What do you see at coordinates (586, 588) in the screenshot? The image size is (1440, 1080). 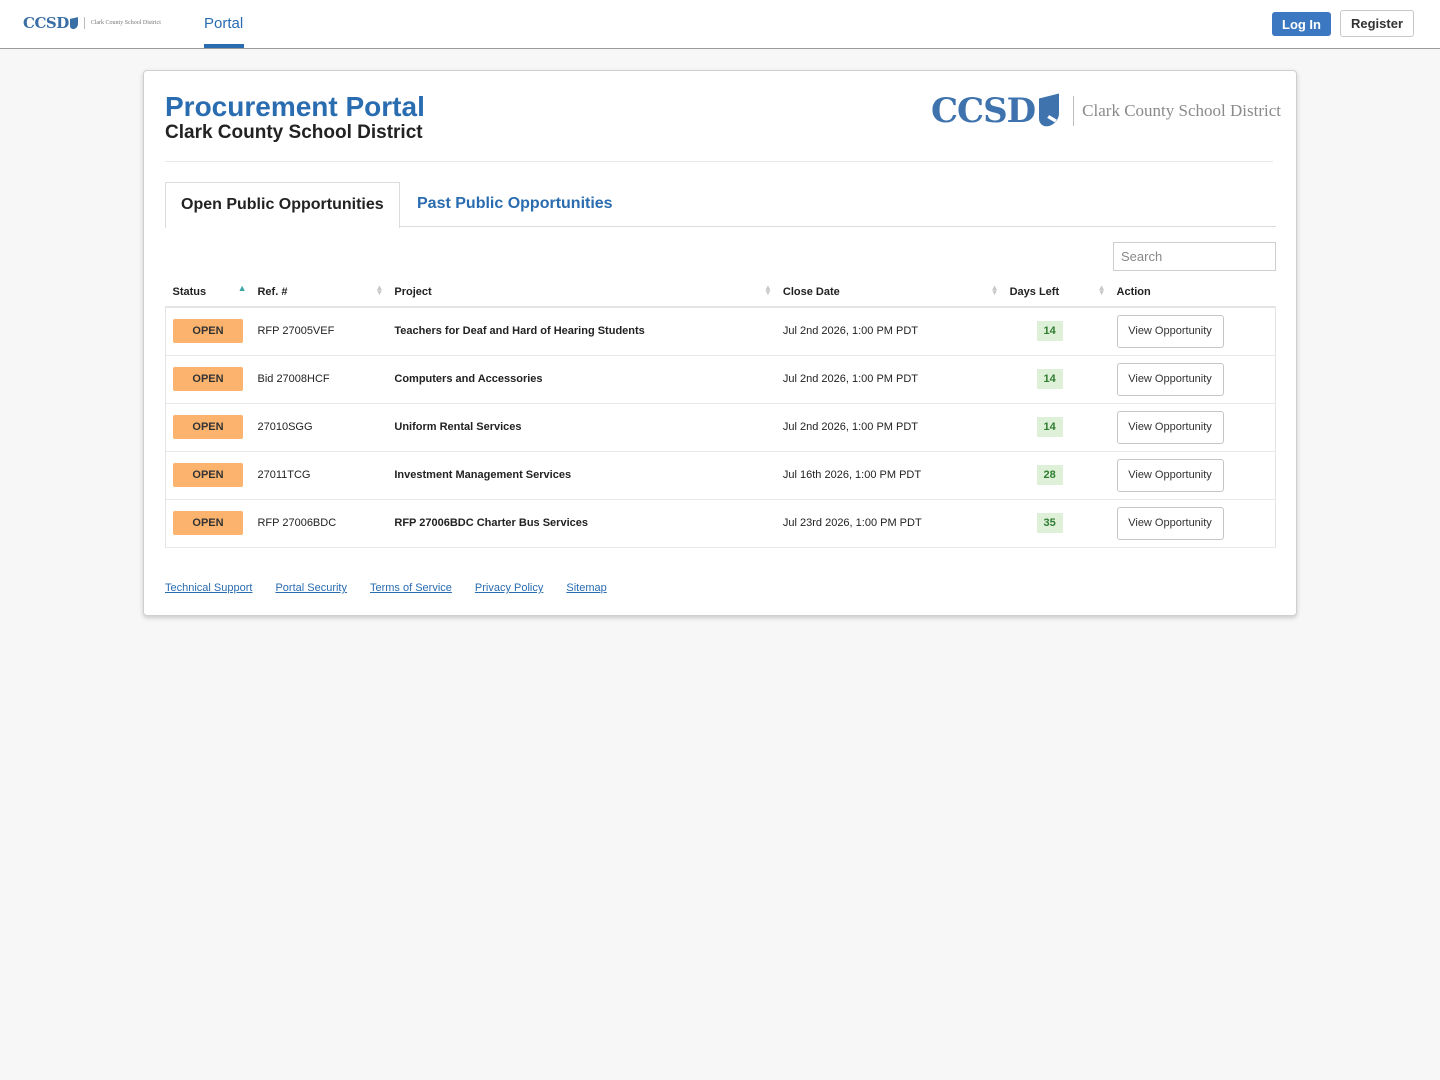 I see `footer-link-sitemap: Sitemap` at bounding box center [586, 588].